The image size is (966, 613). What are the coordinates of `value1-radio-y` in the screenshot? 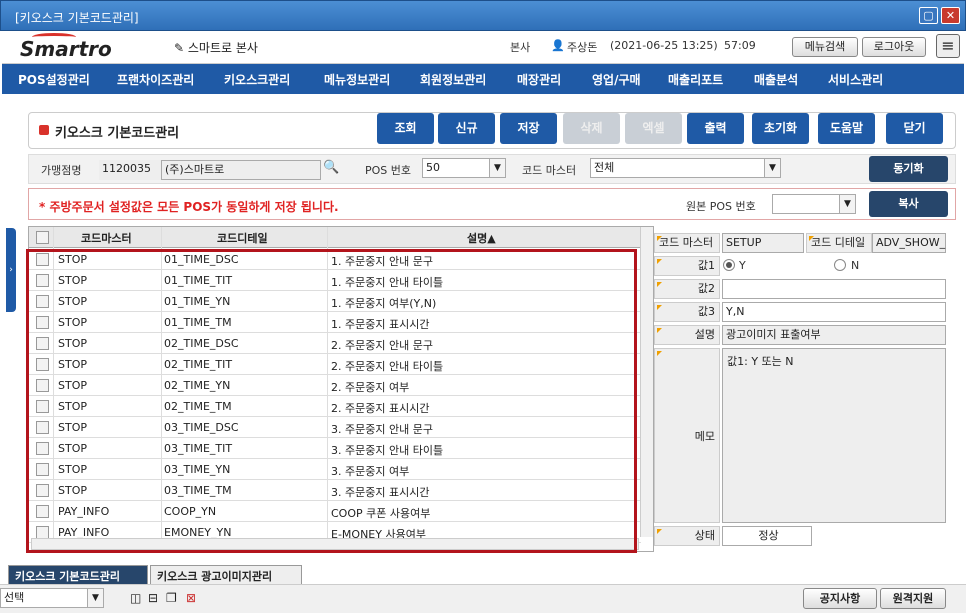 It's located at (729, 265).